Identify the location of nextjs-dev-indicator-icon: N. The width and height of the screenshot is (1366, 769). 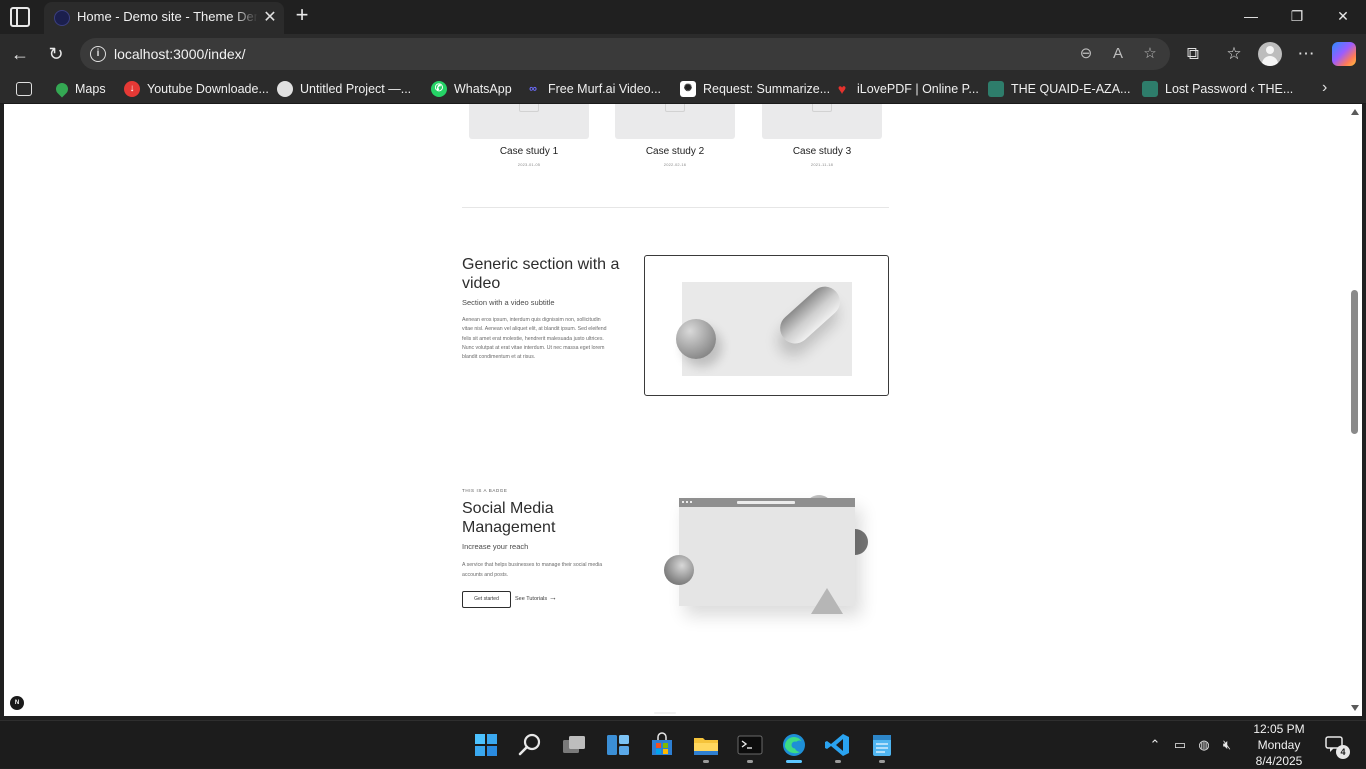
(17, 703).